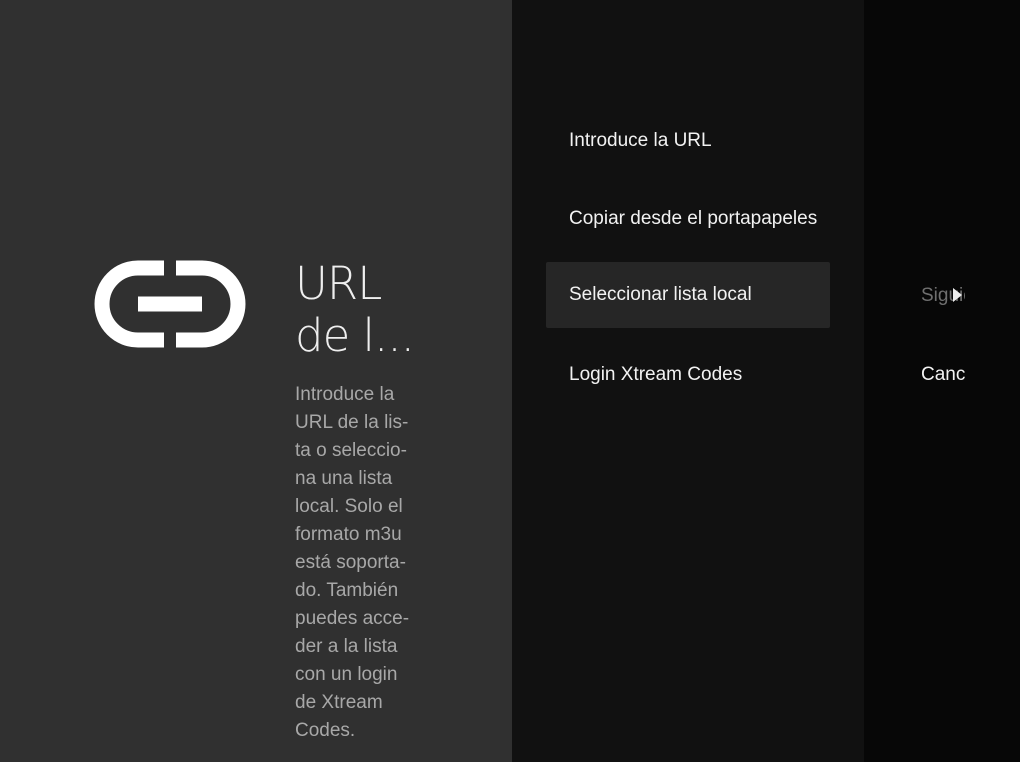 The image size is (1020, 762). What do you see at coordinates (352, 422) in the screenshot?
I see `description-line: URL de la lis-` at bounding box center [352, 422].